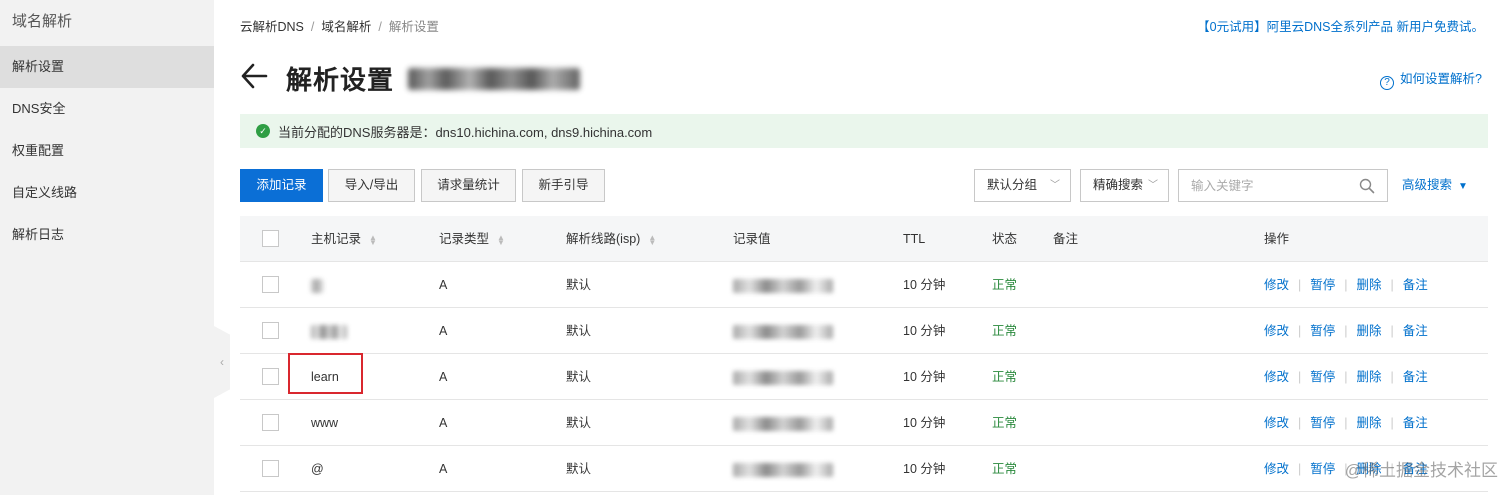 The height and width of the screenshot is (495, 1512). I want to click on breadcrumb-item-cloud-dns: 云解析DNS, so click(272, 27).